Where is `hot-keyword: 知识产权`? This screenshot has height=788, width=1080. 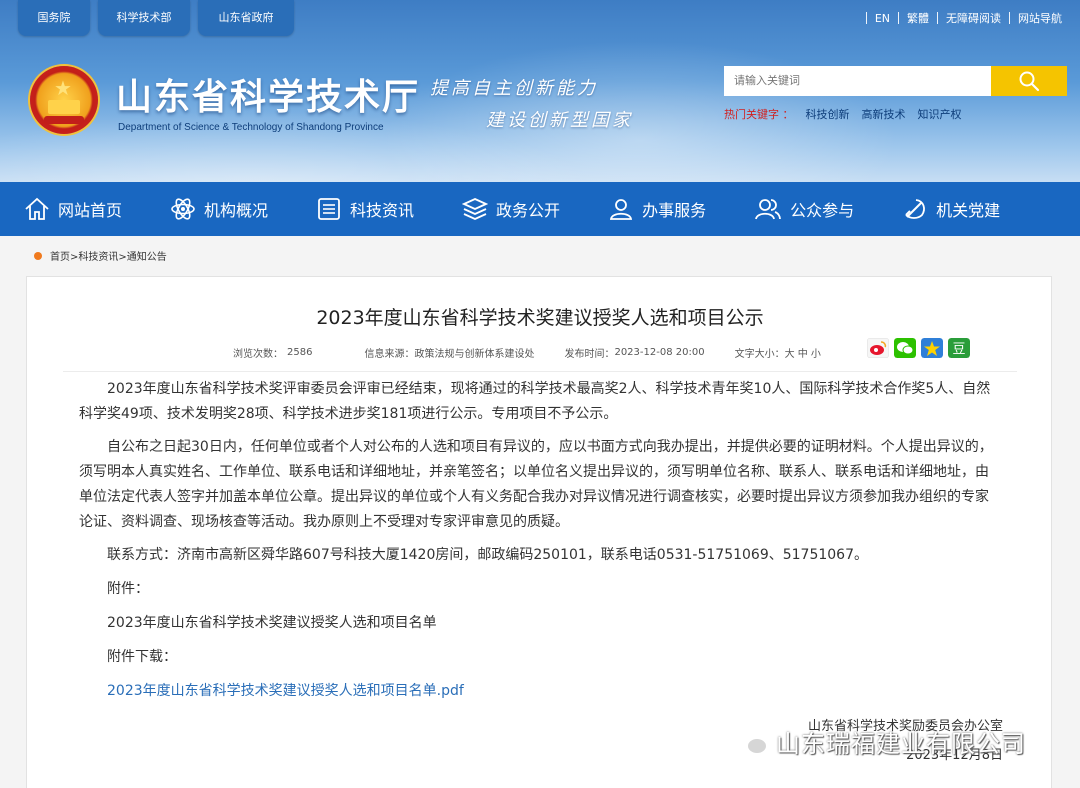
hot-keyword: 知识产权 is located at coordinates (940, 114).